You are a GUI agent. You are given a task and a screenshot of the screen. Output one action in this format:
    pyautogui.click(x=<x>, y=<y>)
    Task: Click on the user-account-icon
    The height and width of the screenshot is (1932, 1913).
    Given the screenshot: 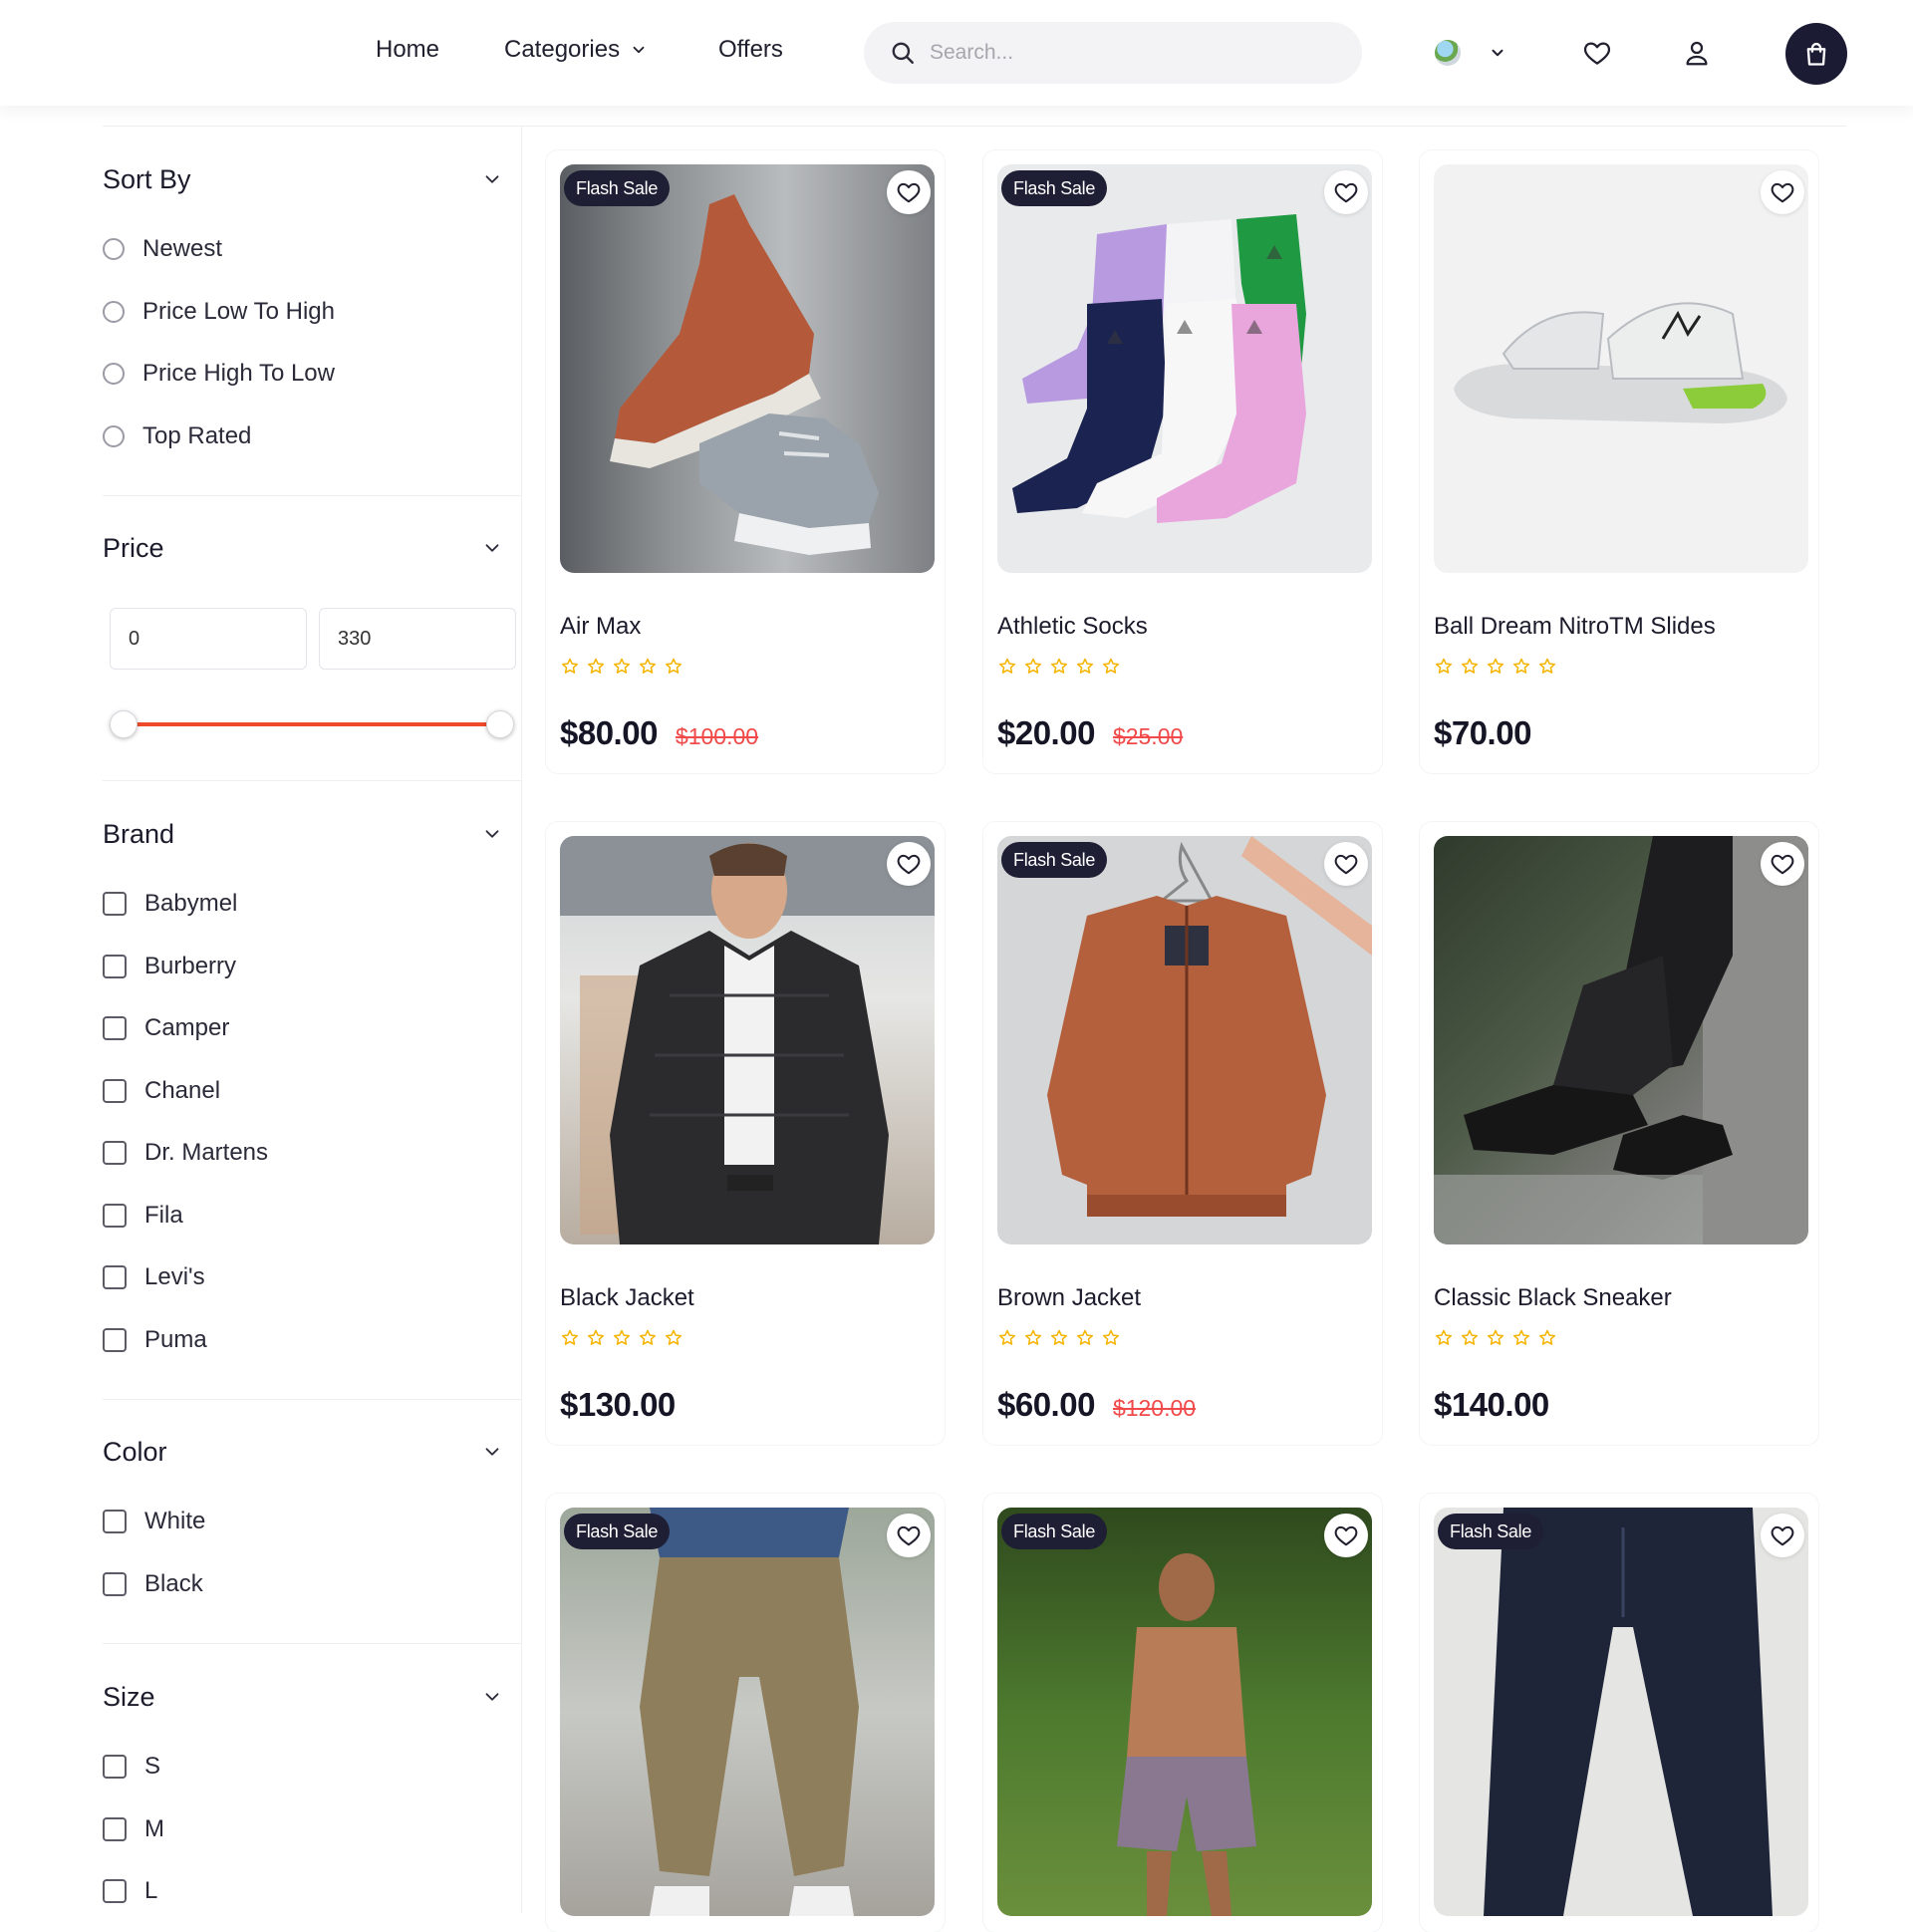 What is the action you would take?
    pyautogui.click(x=1697, y=53)
    